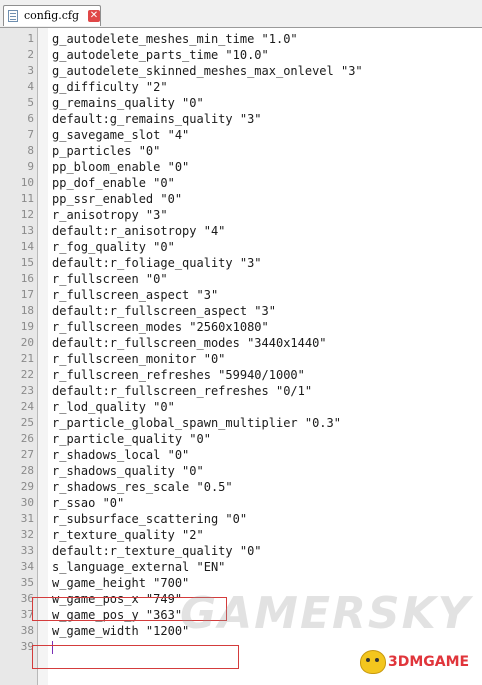  Describe the element at coordinates (27, 598) in the screenshot. I see `line-number: 36` at that location.